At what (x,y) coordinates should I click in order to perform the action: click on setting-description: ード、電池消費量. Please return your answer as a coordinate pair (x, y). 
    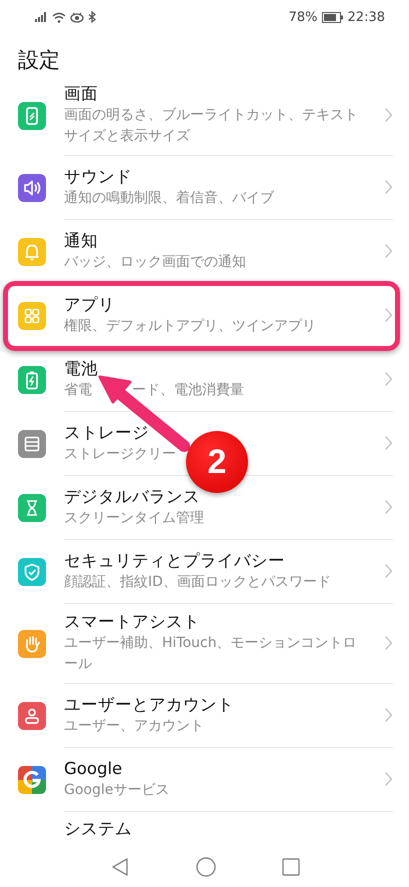
    Looking at the image, I should click on (188, 390).